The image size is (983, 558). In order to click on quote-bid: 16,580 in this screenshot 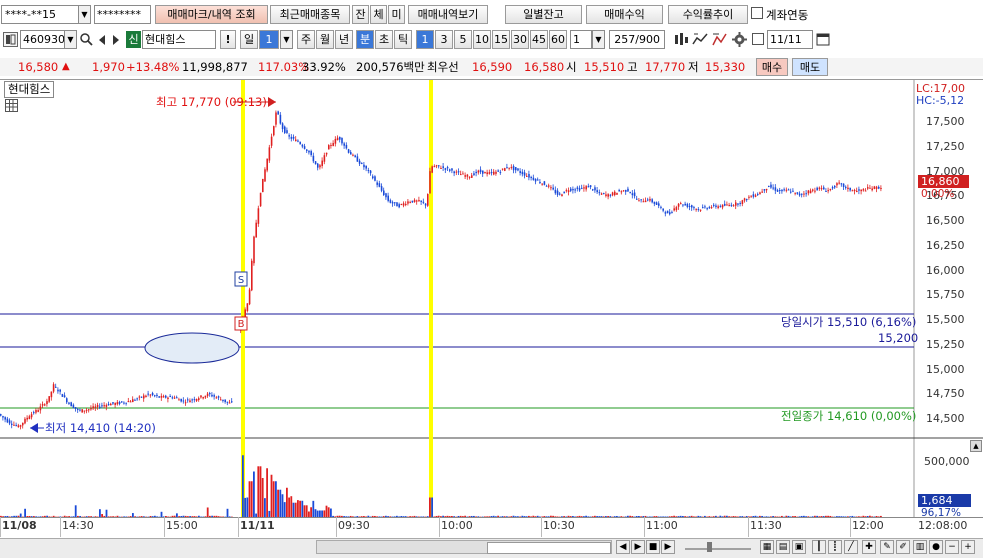, I will do `click(544, 67)`.